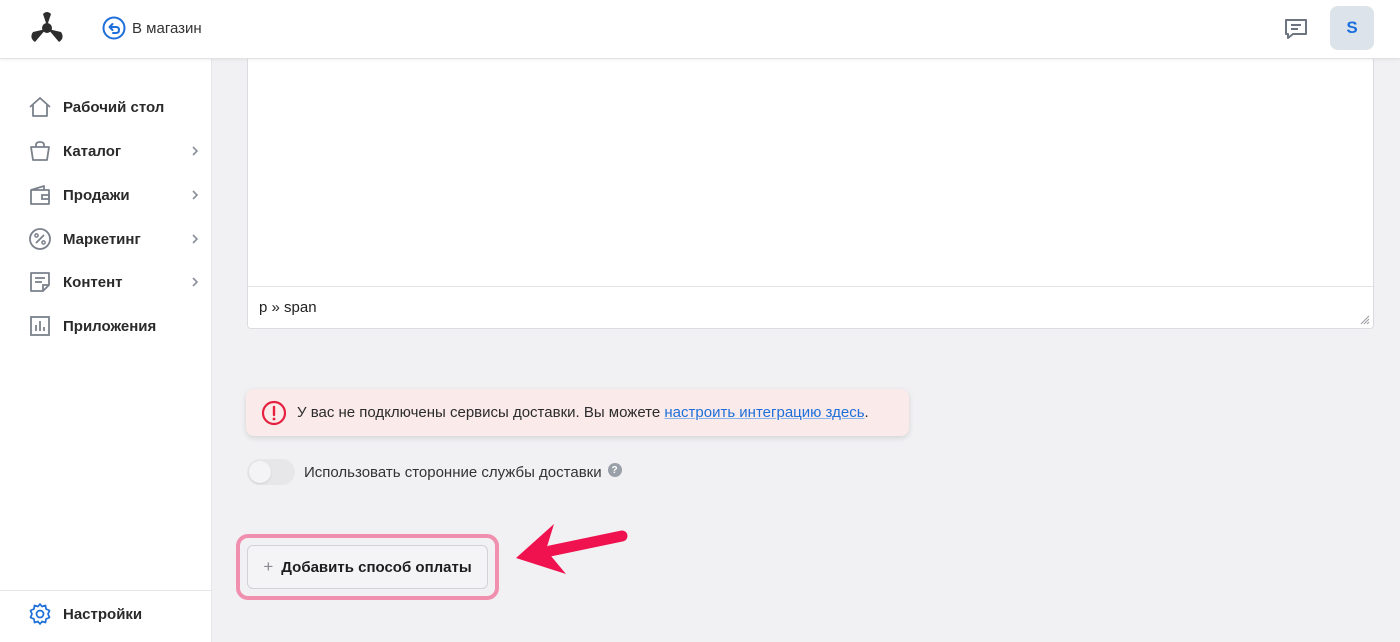 The image size is (1400, 642). I want to click on top-header: В магазин S, so click(700, 29).